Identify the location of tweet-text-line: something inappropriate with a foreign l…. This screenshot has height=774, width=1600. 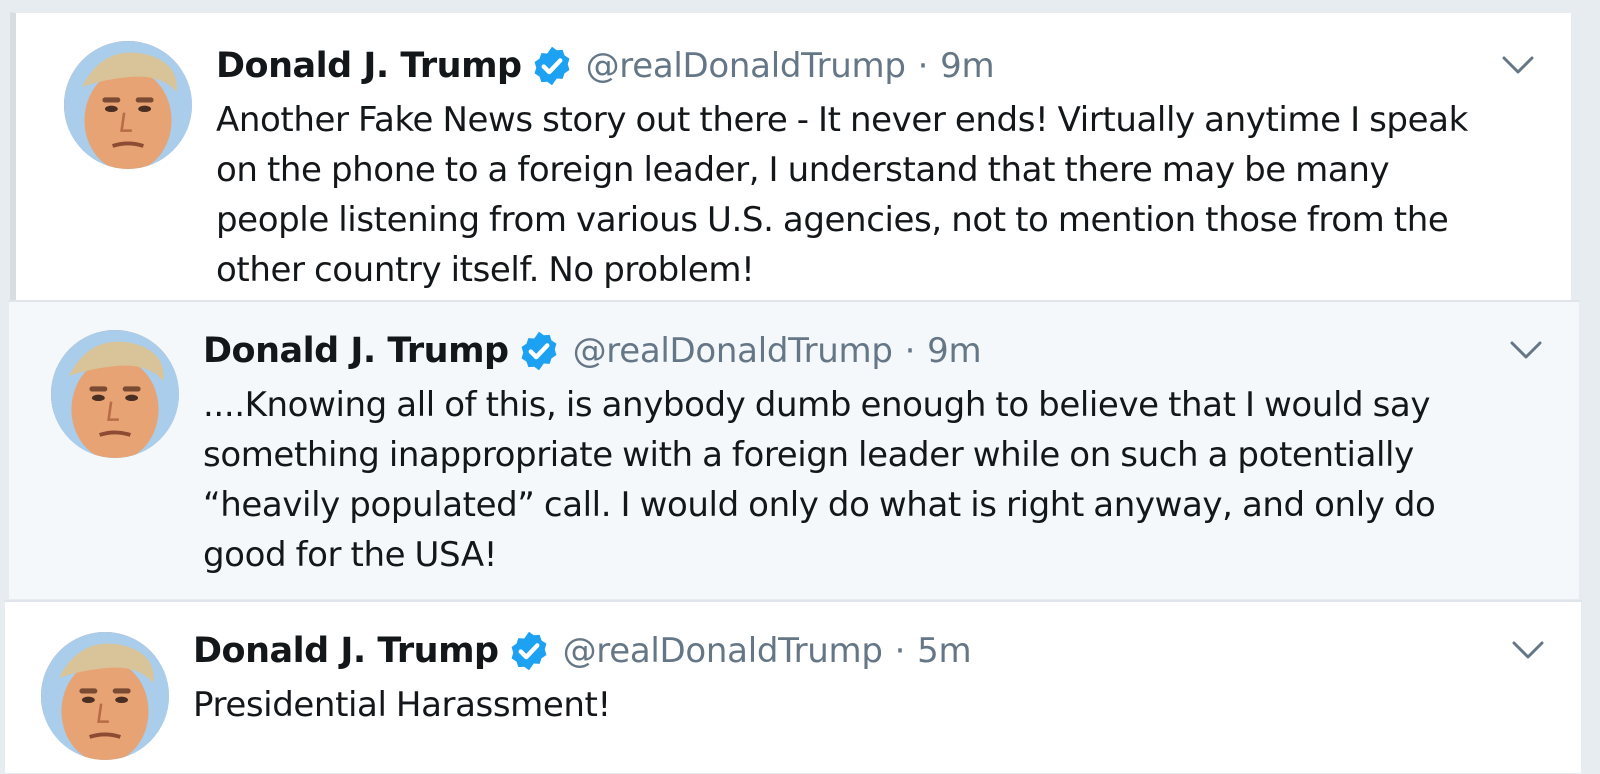
(808, 455).